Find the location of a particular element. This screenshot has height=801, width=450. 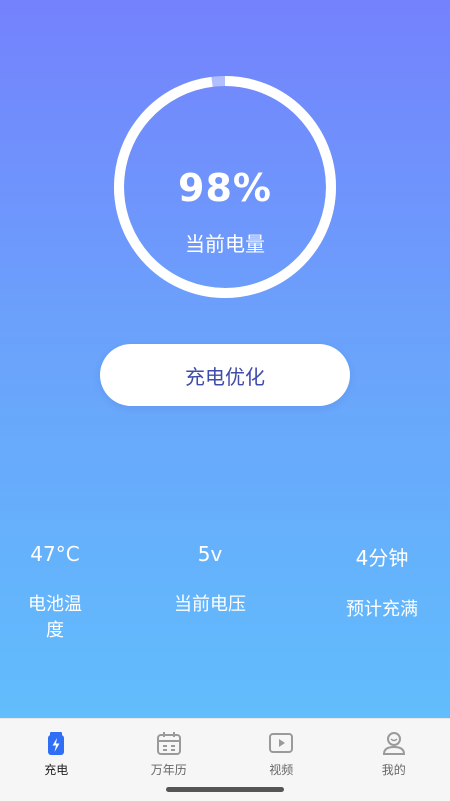

battery-percent: 98% is located at coordinates (225, 188).